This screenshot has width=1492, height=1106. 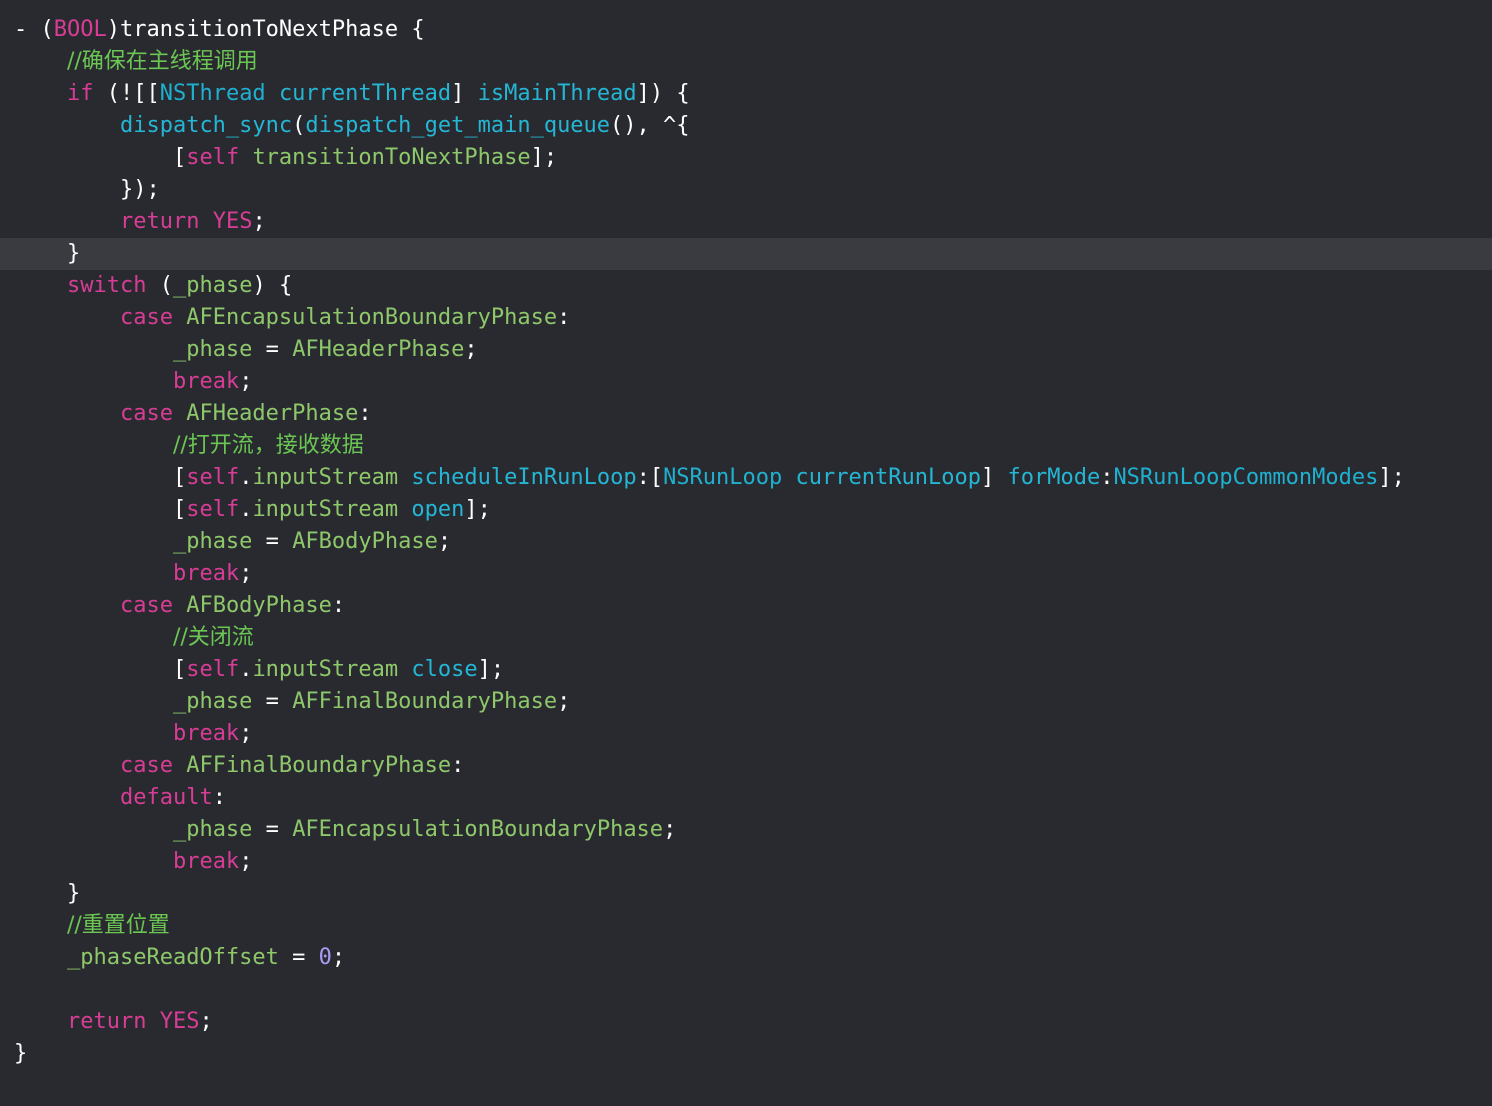 What do you see at coordinates (458, 125) in the screenshot?
I see `code-method: dispatch_get_main_queue` at bounding box center [458, 125].